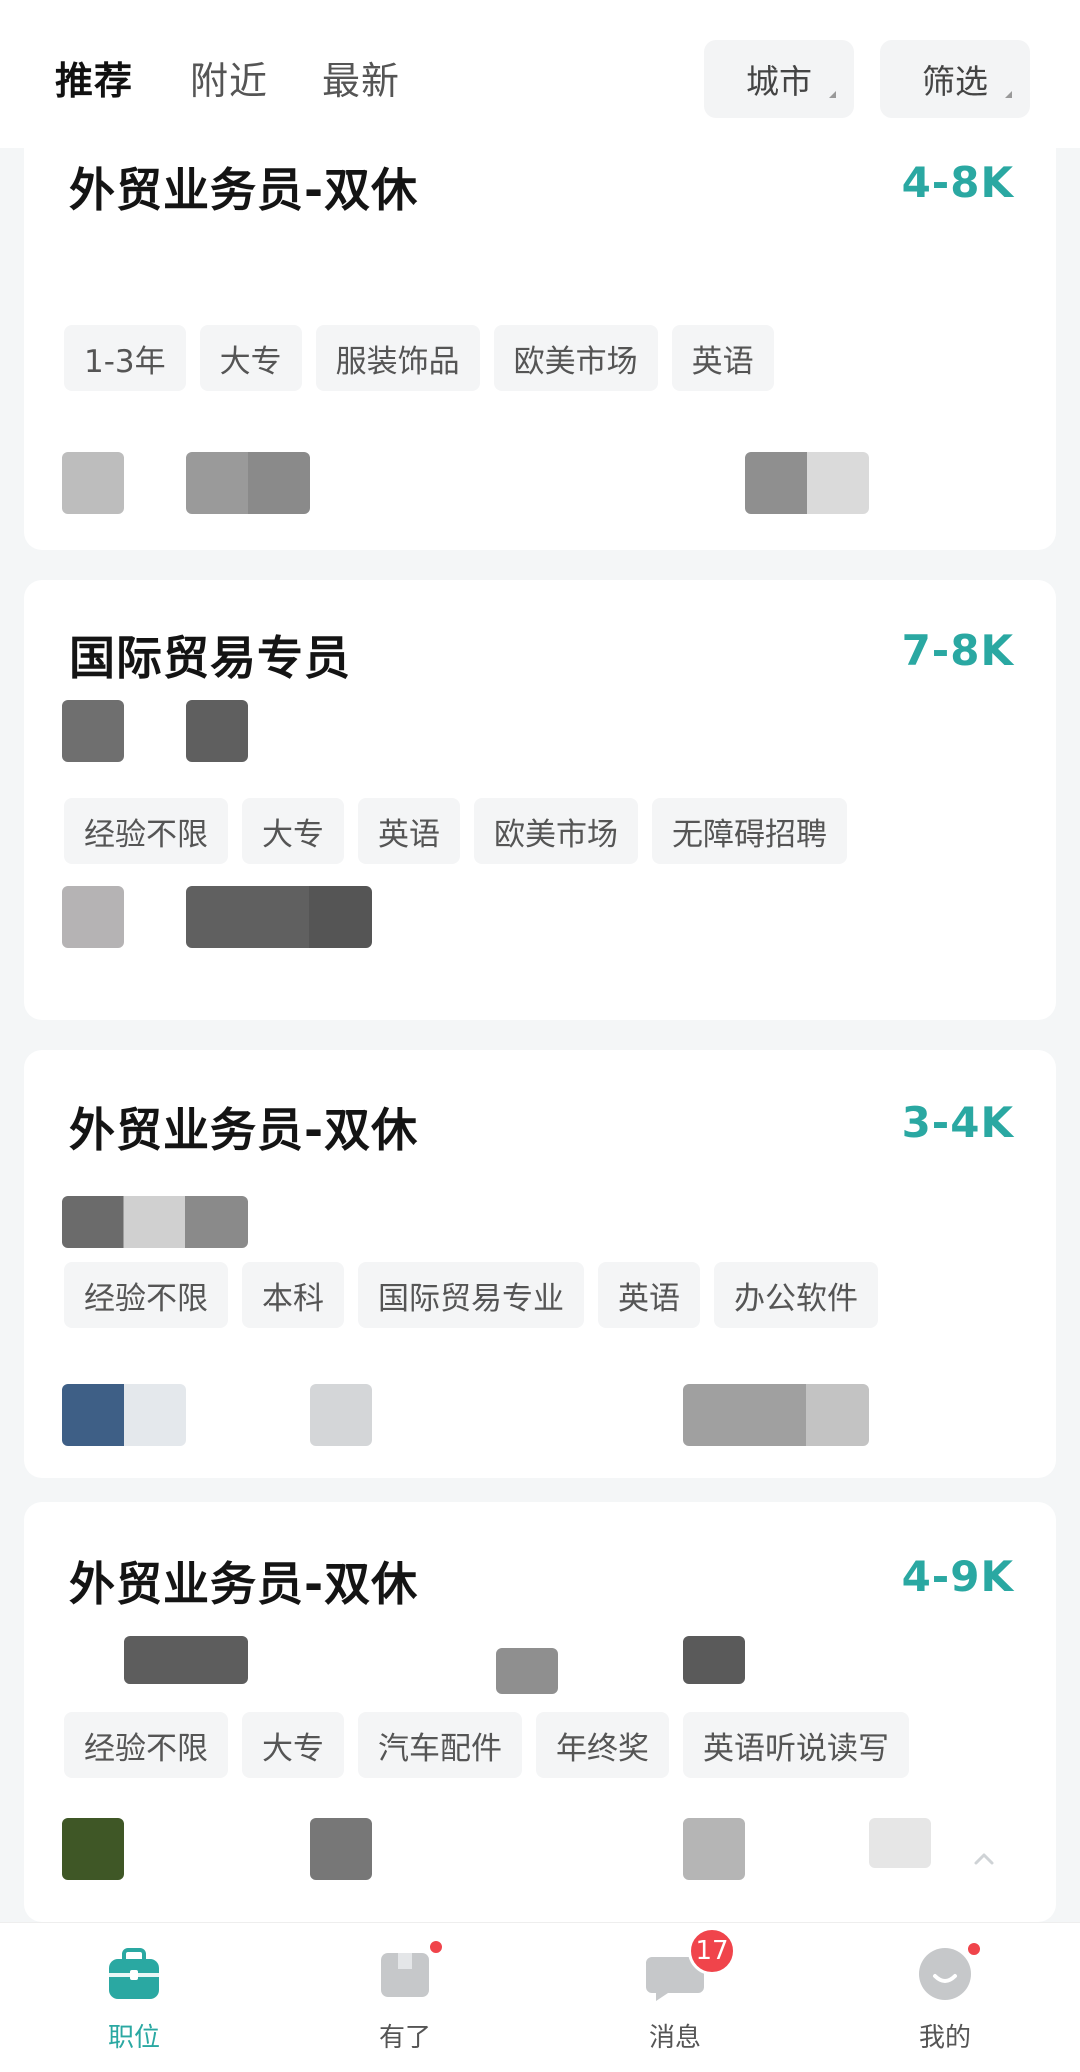 This screenshot has height=2072, width=1080. What do you see at coordinates (984, 1859) in the screenshot?
I see `chevron-up-icon` at bounding box center [984, 1859].